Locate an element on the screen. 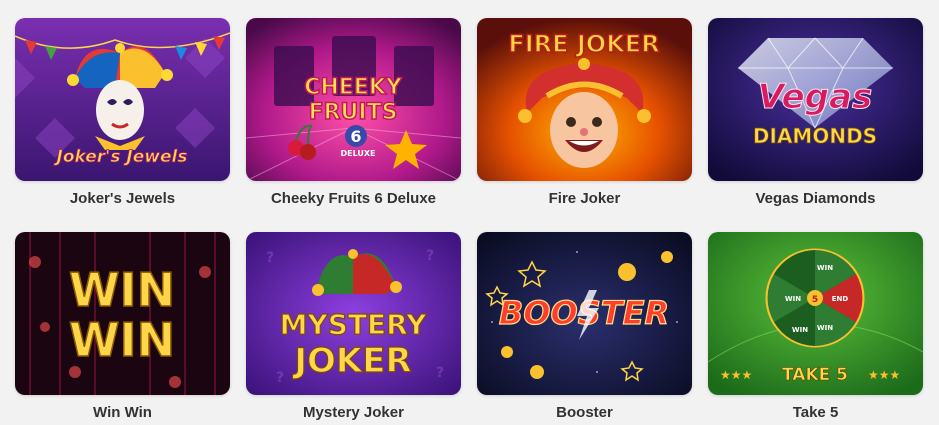 The image size is (939, 425). game-card-fire-joker: FIRE JOKER Fire Joker is located at coordinates (584, 112).